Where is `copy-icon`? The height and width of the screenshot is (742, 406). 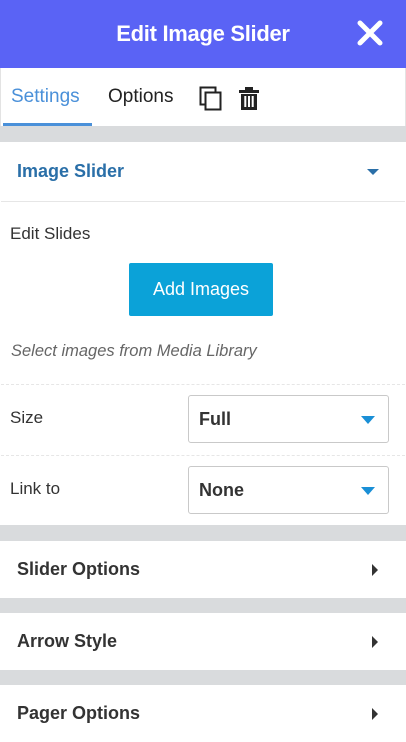
copy-icon is located at coordinates (211, 99).